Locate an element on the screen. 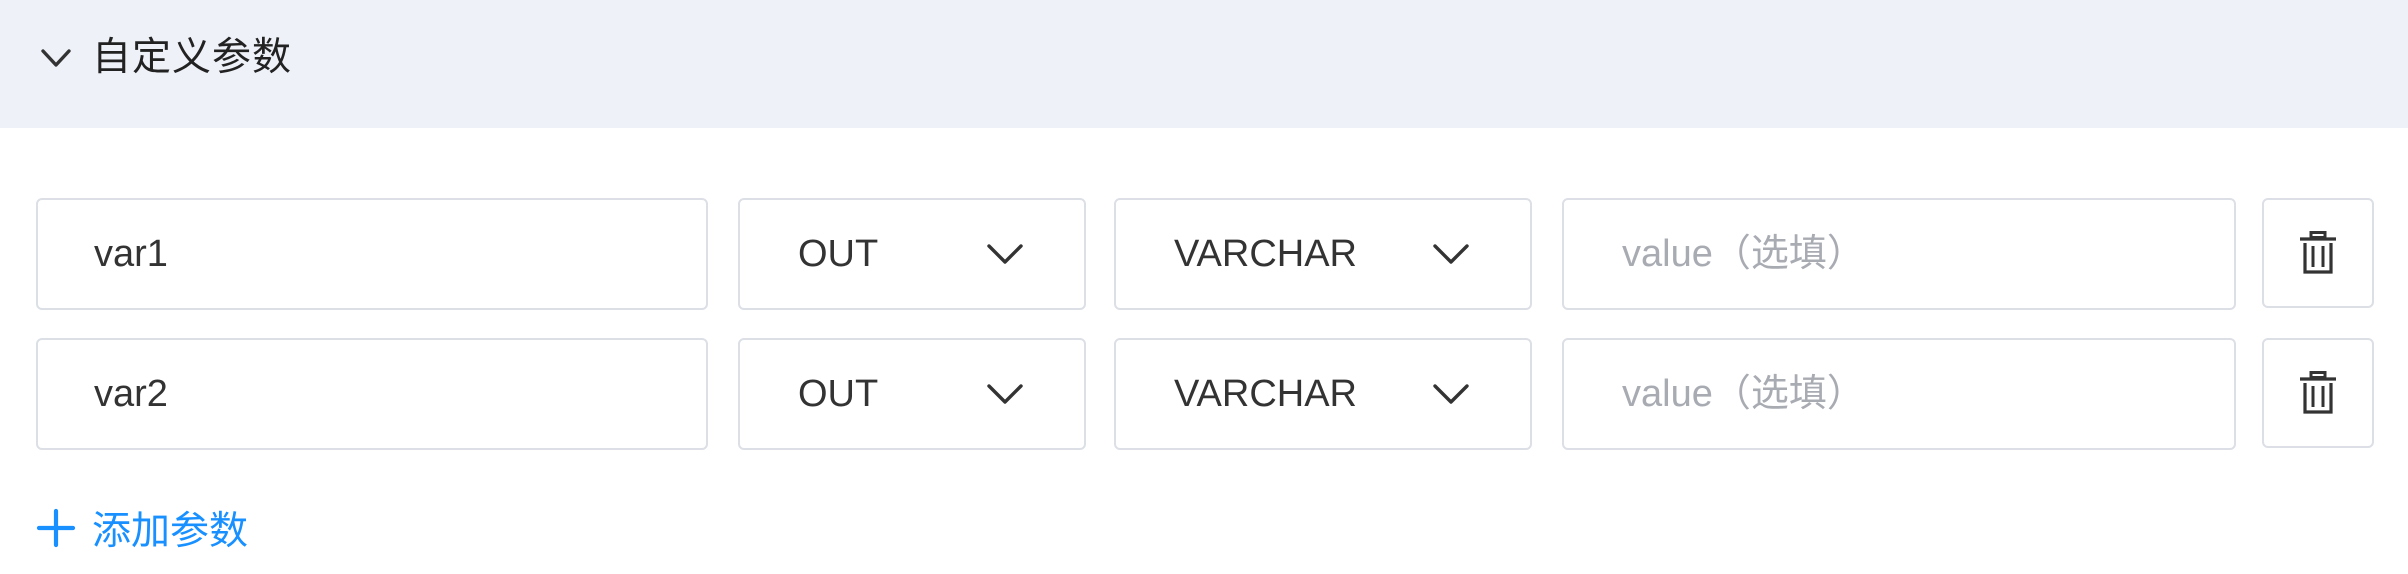 This screenshot has width=2408, height=574. param-type-select-row-1: VARCHAR is located at coordinates (1323, 254).